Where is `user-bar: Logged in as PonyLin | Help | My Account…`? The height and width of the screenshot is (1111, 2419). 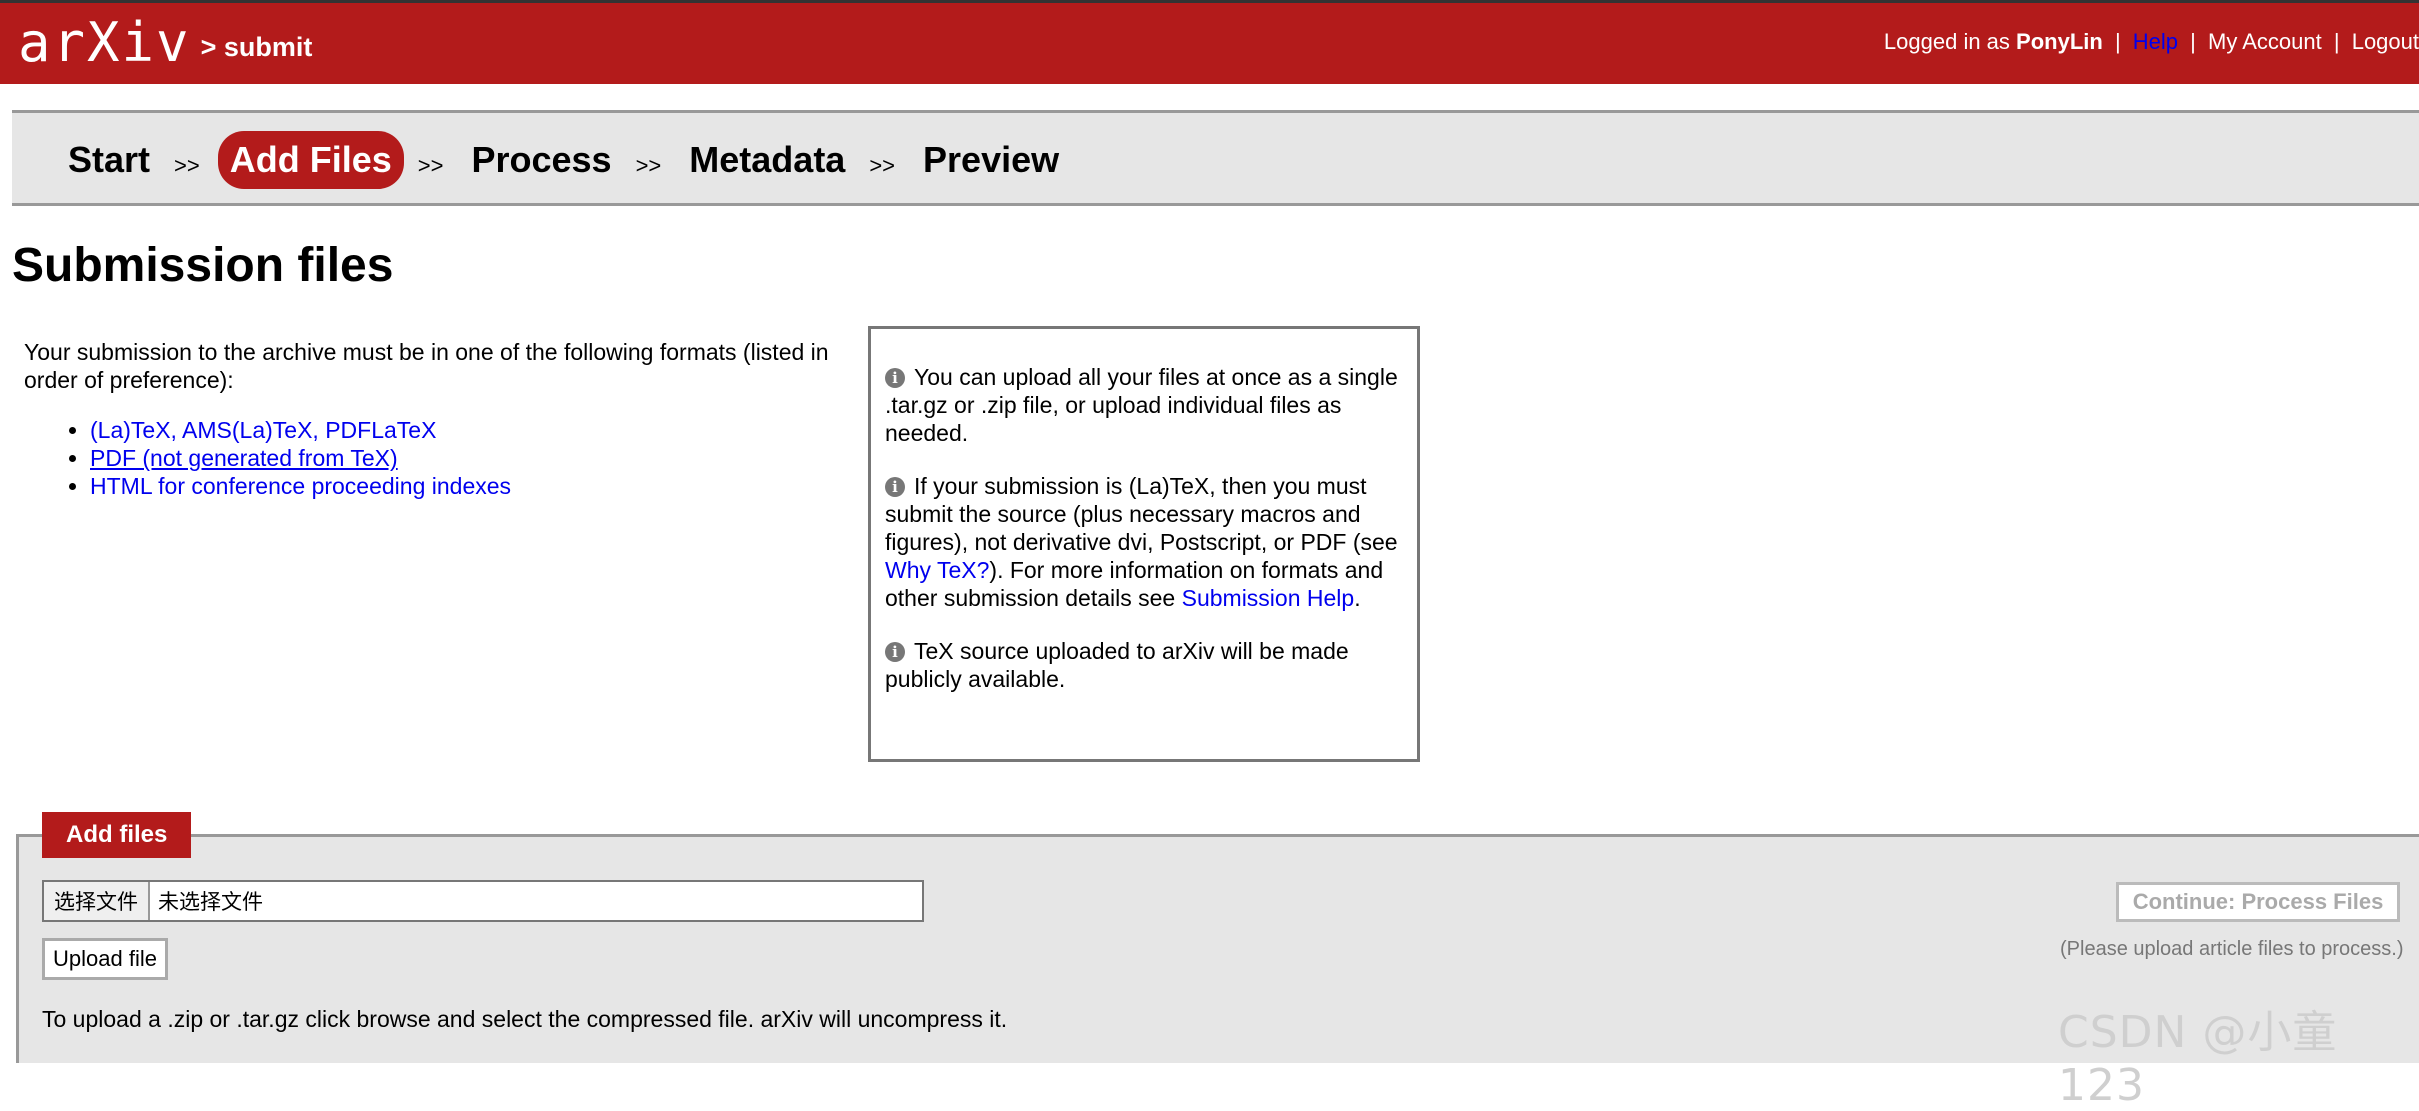 user-bar: Logged in as PonyLin | Help | My Account… is located at coordinates (2151, 41).